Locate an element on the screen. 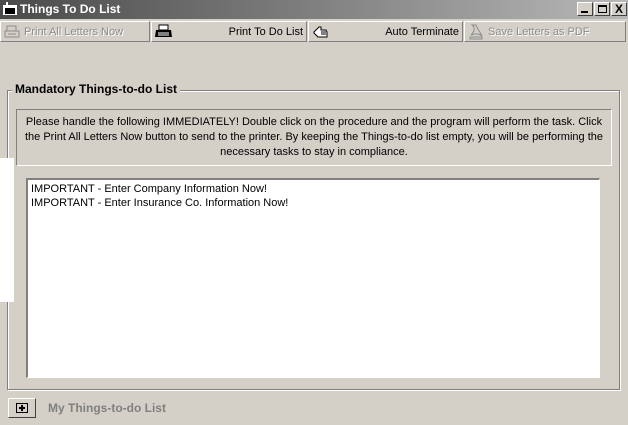 Image resolution: width=628 pixels, height=425 pixels. my-things-to-do-label: My Things-to-do List is located at coordinates (107, 408).